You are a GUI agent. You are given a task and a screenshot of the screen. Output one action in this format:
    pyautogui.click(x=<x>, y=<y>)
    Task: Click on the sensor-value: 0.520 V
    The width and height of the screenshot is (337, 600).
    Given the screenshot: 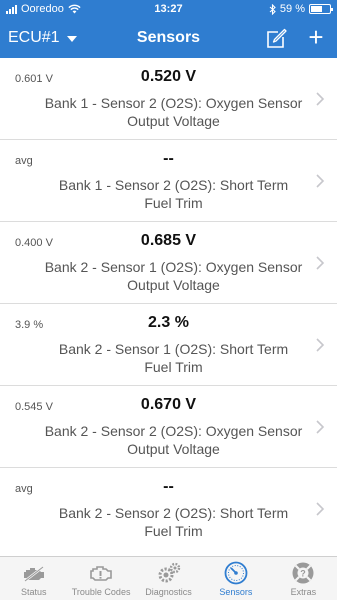 What is the action you would take?
    pyautogui.click(x=168, y=76)
    